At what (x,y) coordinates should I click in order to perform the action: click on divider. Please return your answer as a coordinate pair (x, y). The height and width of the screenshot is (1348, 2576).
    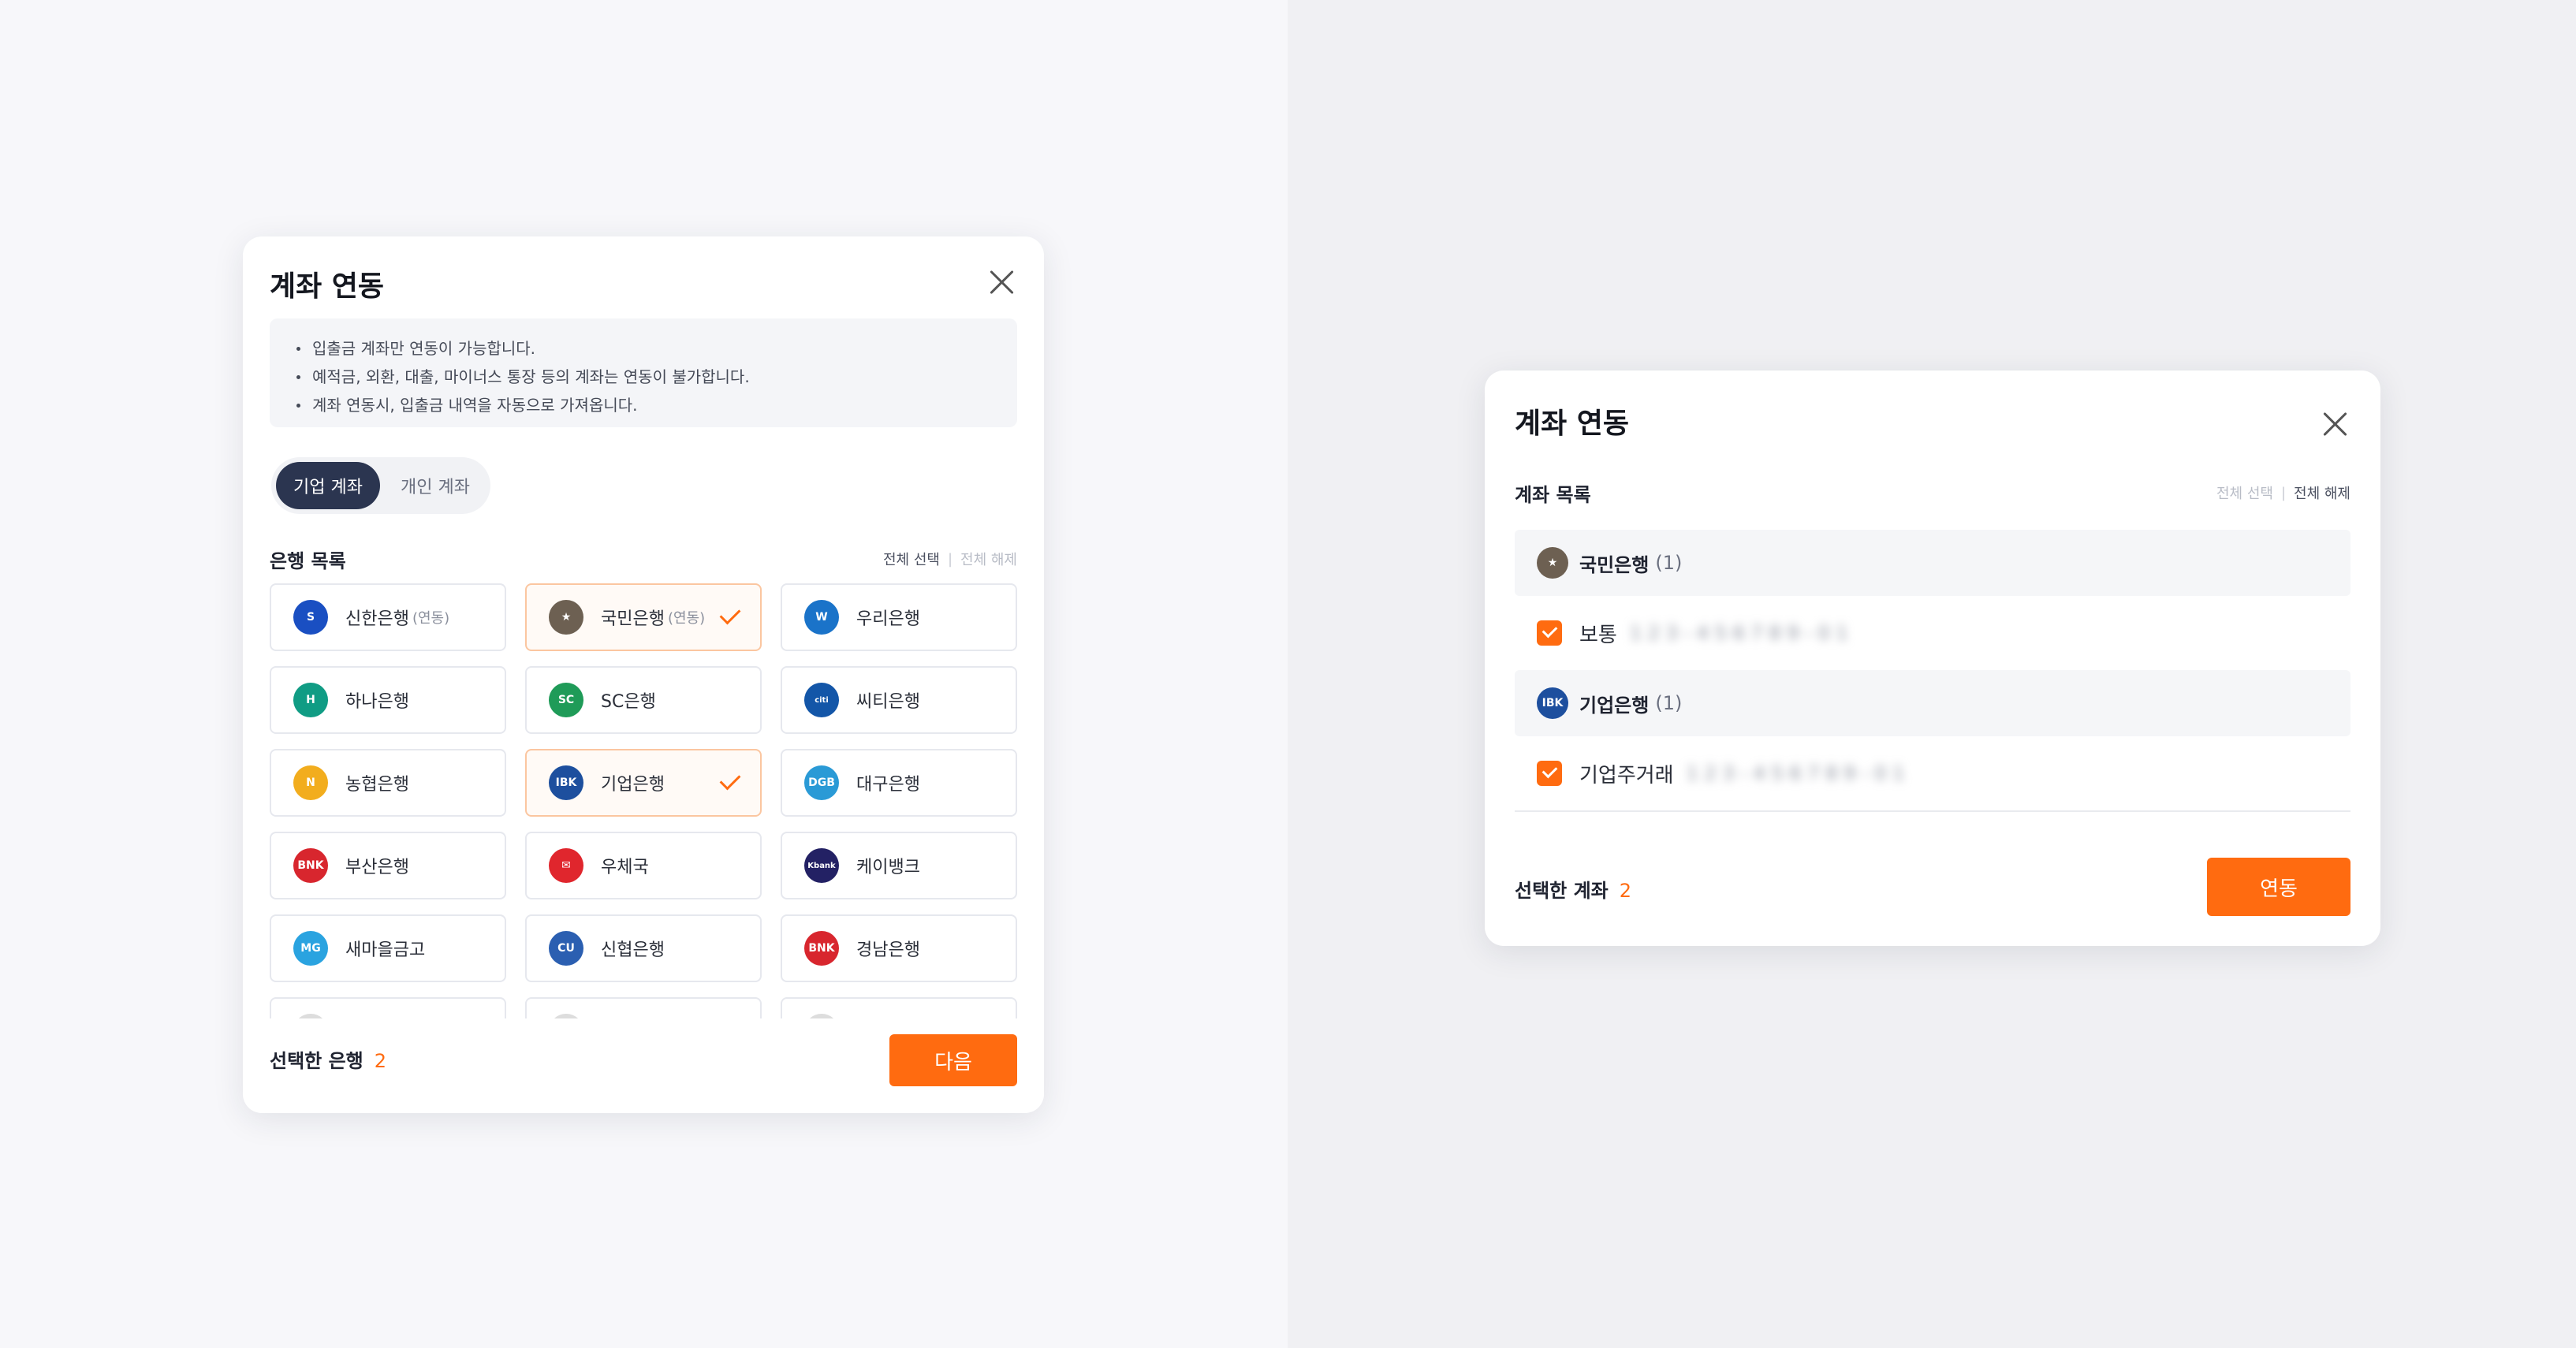
    Looking at the image, I should click on (1933, 811).